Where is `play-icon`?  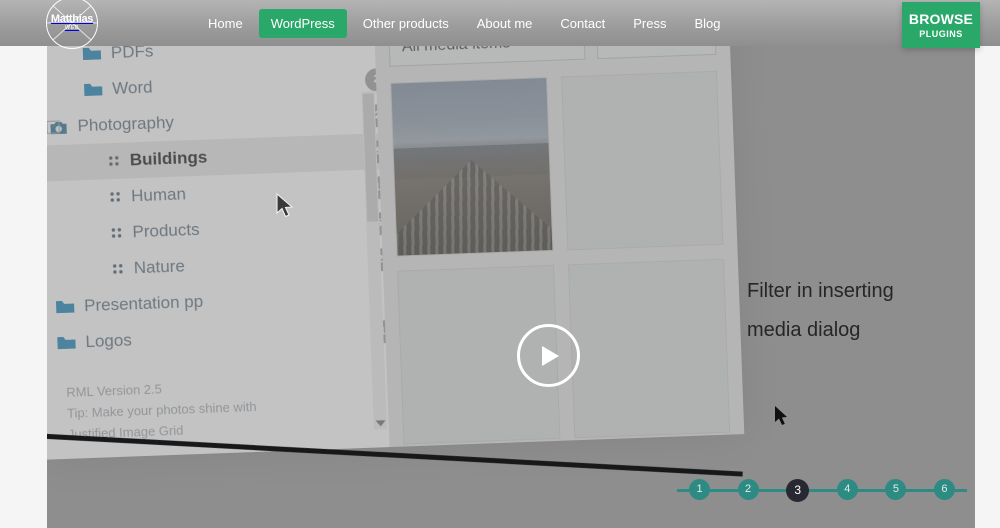
play-icon is located at coordinates (550, 355).